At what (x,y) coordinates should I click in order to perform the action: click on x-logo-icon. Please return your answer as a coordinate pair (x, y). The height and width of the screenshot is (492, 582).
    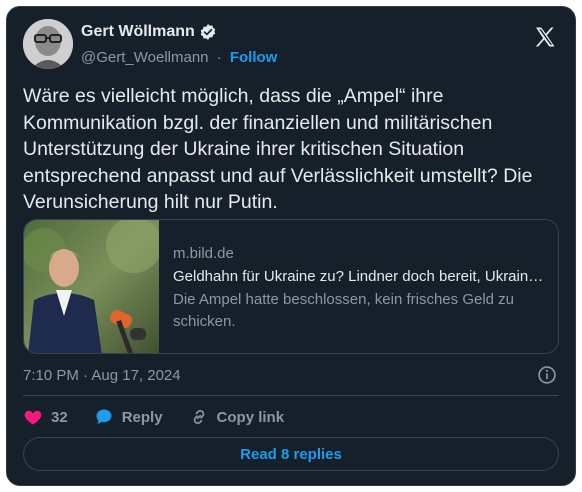
    Looking at the image, I should click on (545, 37).